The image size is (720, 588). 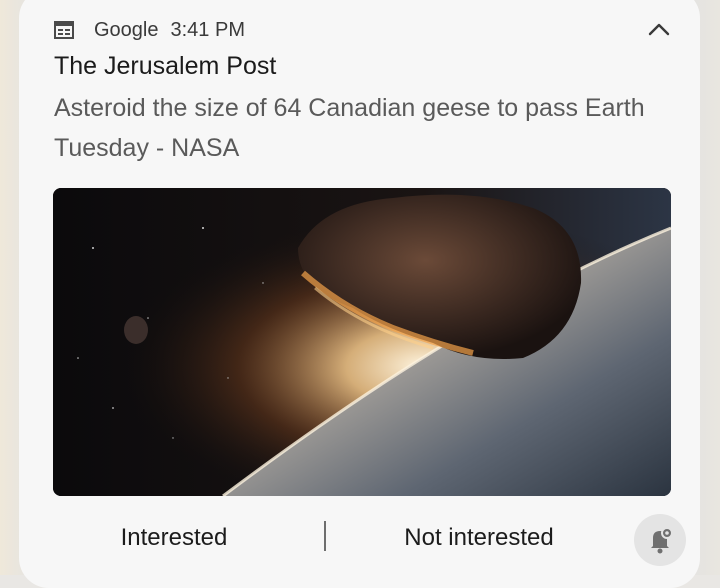 I want to click on notification-settings-button, so click(x=660, y=540).